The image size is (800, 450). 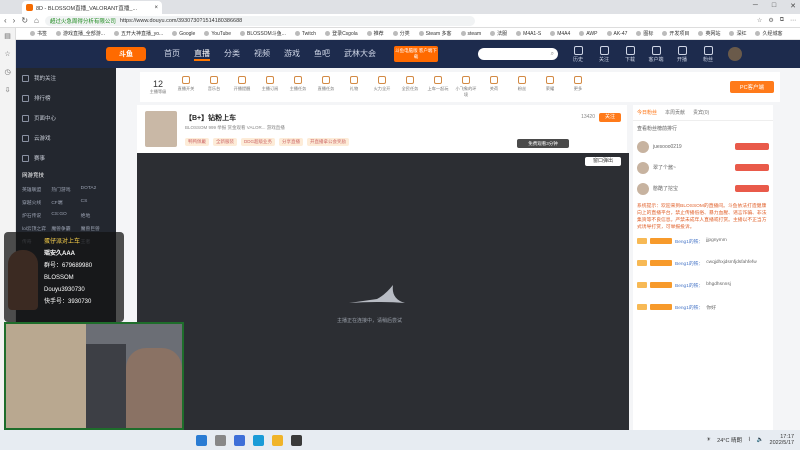 What do you see at coordinates (65, 202) in the screenshot?
I see `sidebar-category: CF端` at bounding box center [65, 202].